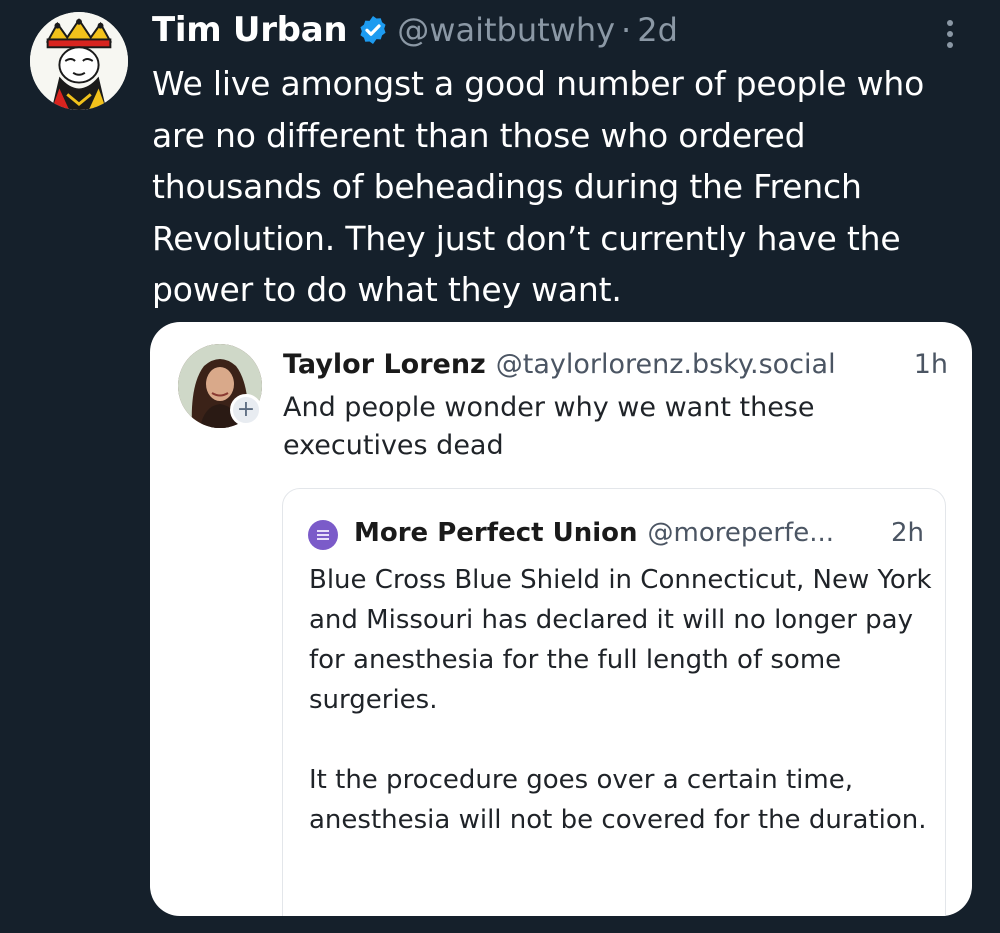  What do you see at coordinates (657, 30) in the screenshot?
I see `tweet-timestamp: 2d` at bounding box center [657, 30].